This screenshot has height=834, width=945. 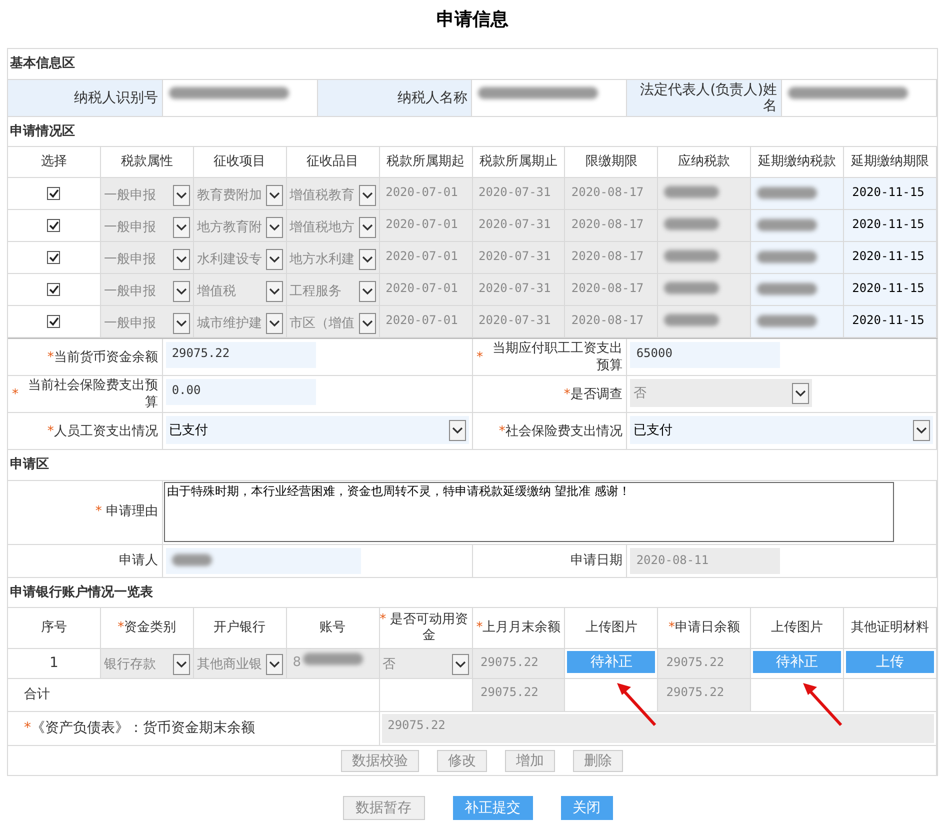 What do you see at coordinates (705, 355) in the screenshot?
I see `input-field: 65000` at bounding box center [705, 355].